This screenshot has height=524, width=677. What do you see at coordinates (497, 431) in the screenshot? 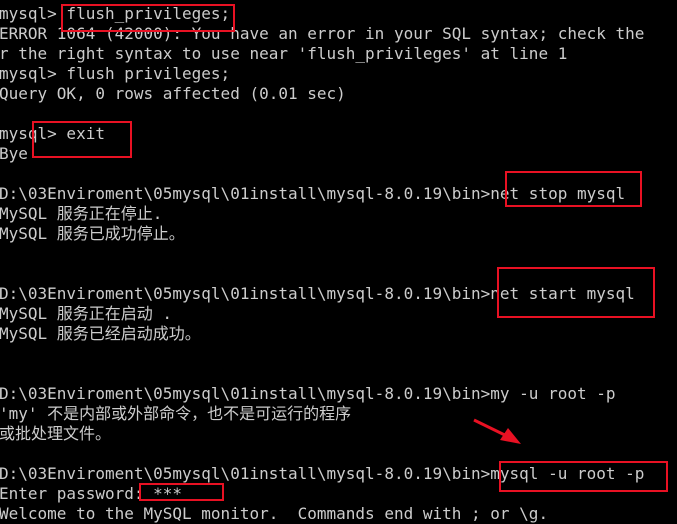
I see `red-arrow-icon` at bounding box center [497, 431].